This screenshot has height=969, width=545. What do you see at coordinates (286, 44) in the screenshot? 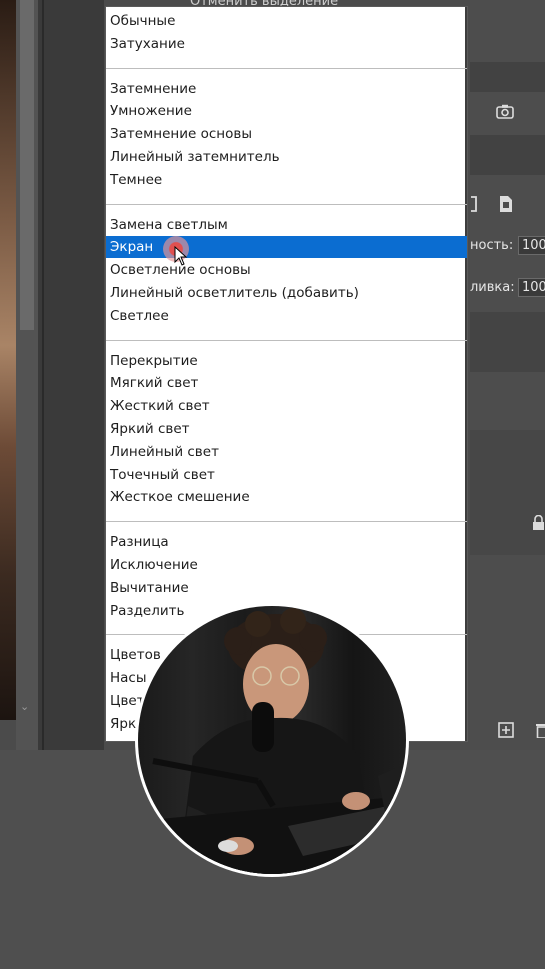
I see `blend-mode-item: Затухание` at bounding box center [286, 44].